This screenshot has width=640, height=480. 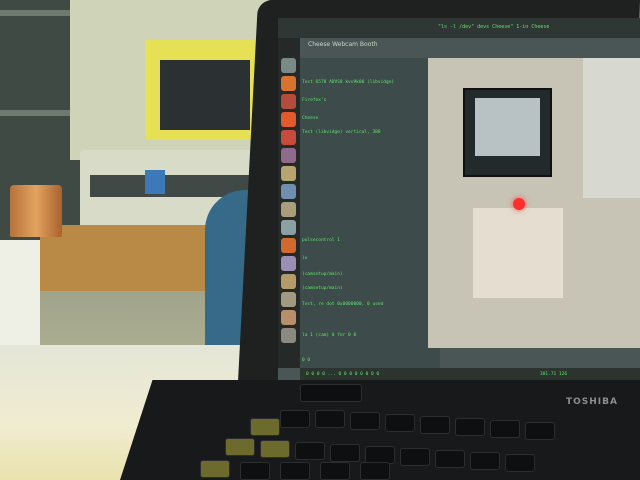 What do you see at coordinates (554, 374) in the screenshot?
I see `status-right: 301.71 126` at bounding box center [554, 374].